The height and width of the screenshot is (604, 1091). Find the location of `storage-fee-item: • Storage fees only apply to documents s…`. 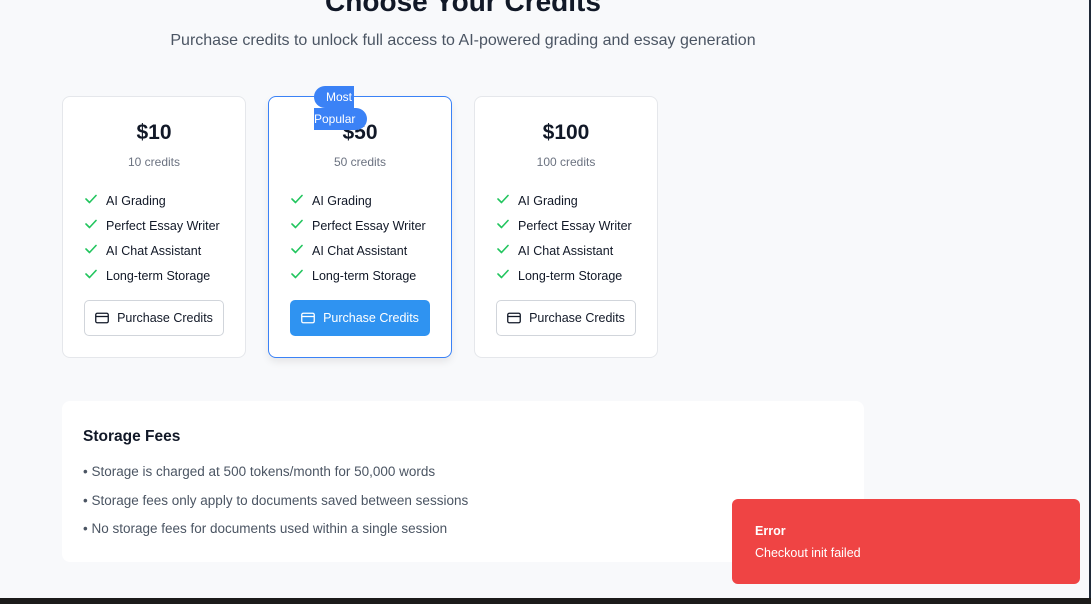

storage-fee-item: • Storage fees only apply to documents s… is located at coordinates (276, 500).